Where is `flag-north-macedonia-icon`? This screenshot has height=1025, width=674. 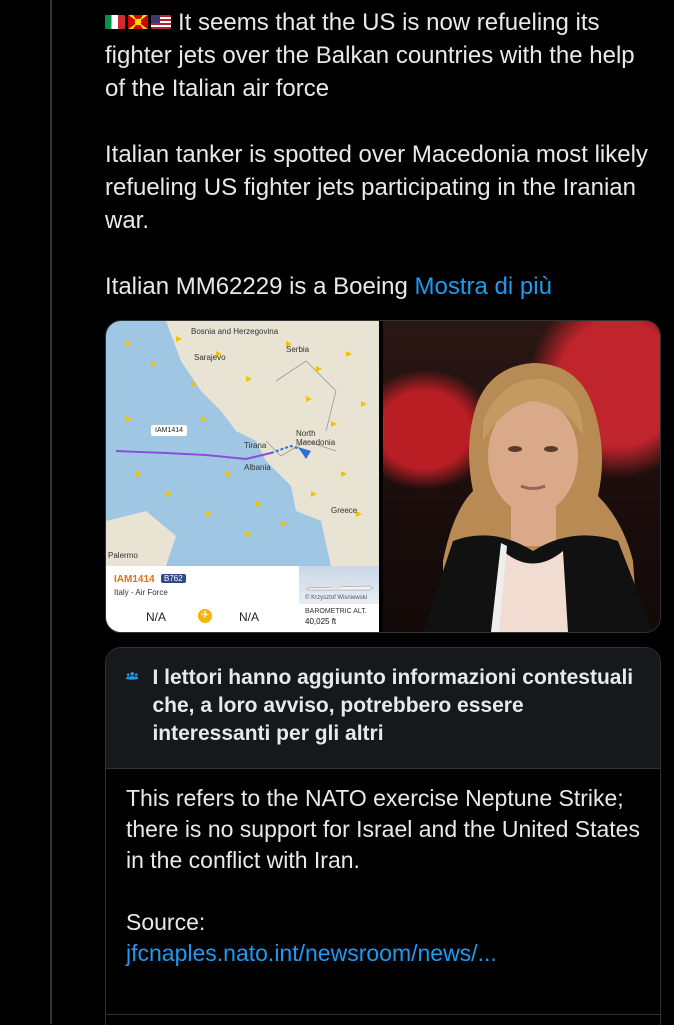 flag-north-macedonia-icon is located at coordinates (138, 22).